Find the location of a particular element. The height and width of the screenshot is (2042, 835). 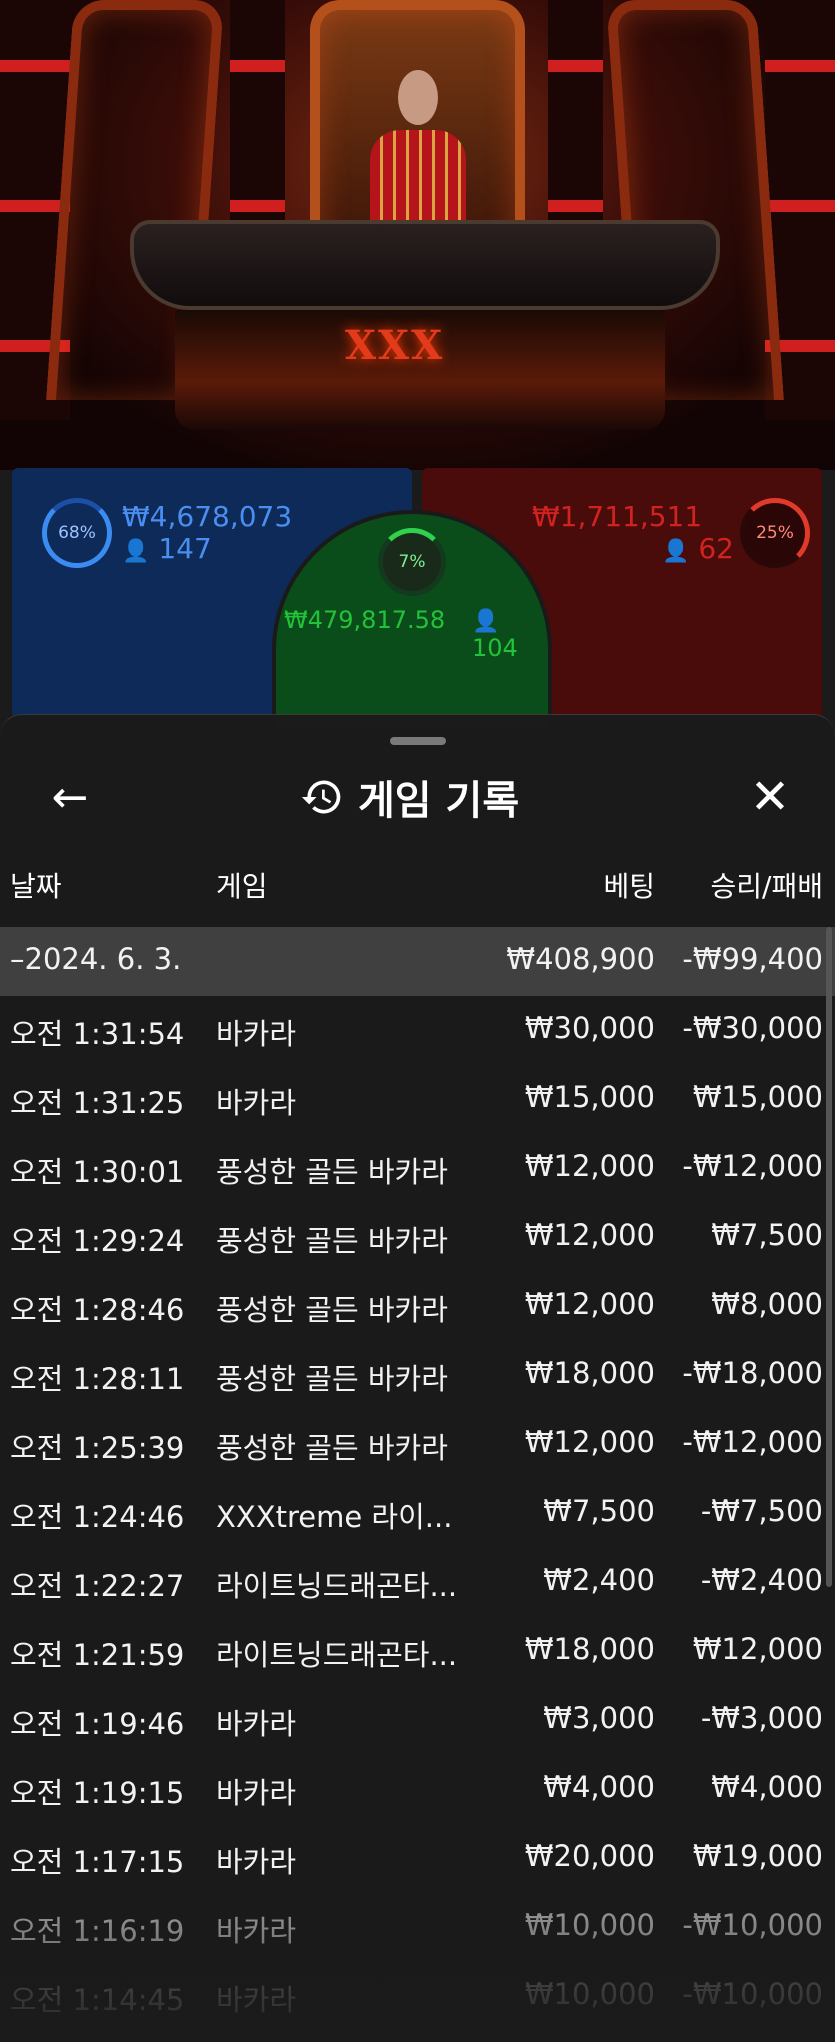

banker-percent: 25% is located at coordinates (775, 533).